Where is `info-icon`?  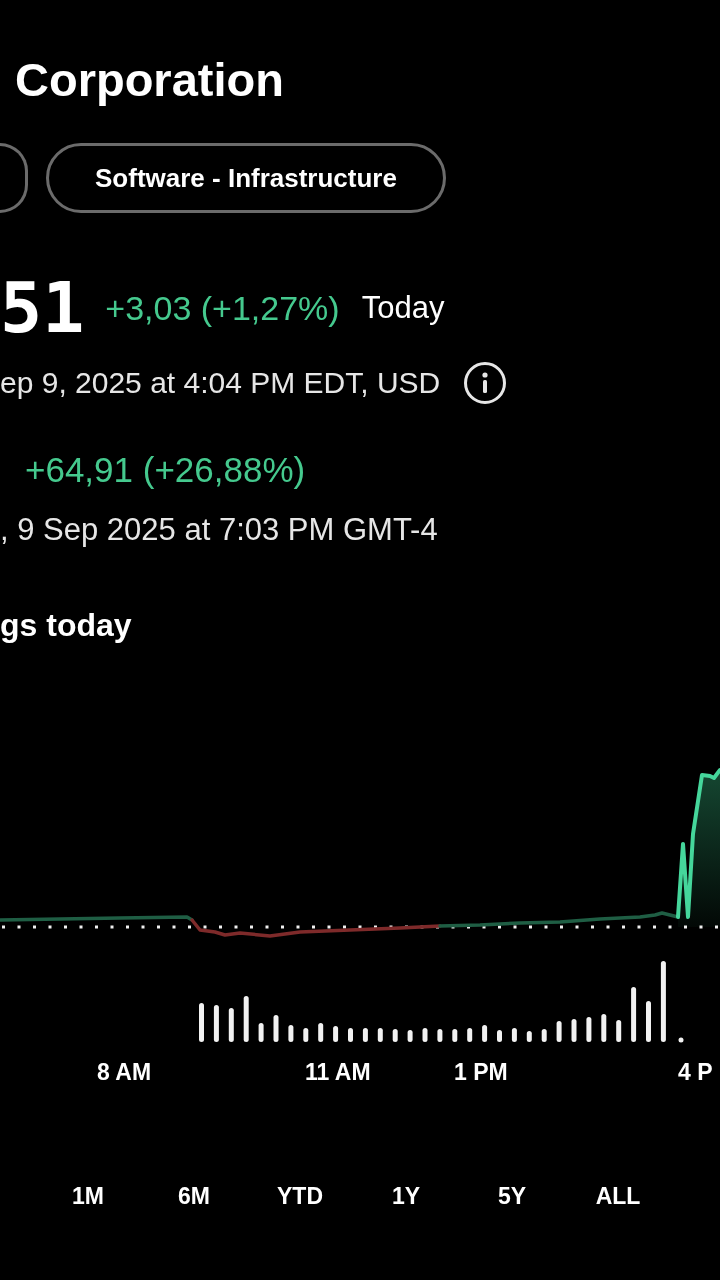 info-icon is located at coordinates (485, 383).